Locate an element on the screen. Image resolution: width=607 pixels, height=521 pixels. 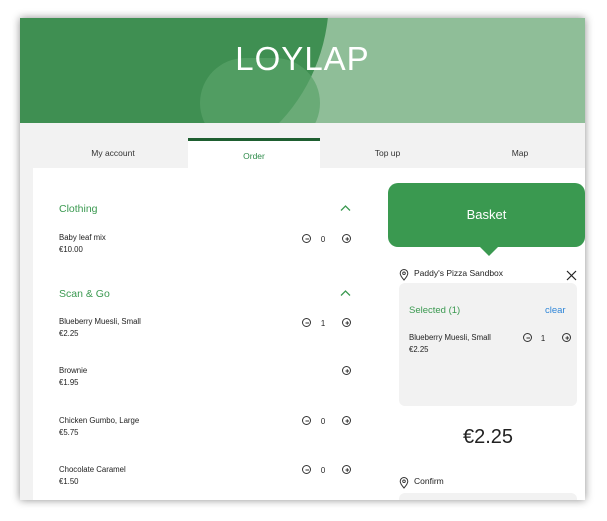
tab-order: Order is located at coordinates (254, 153).